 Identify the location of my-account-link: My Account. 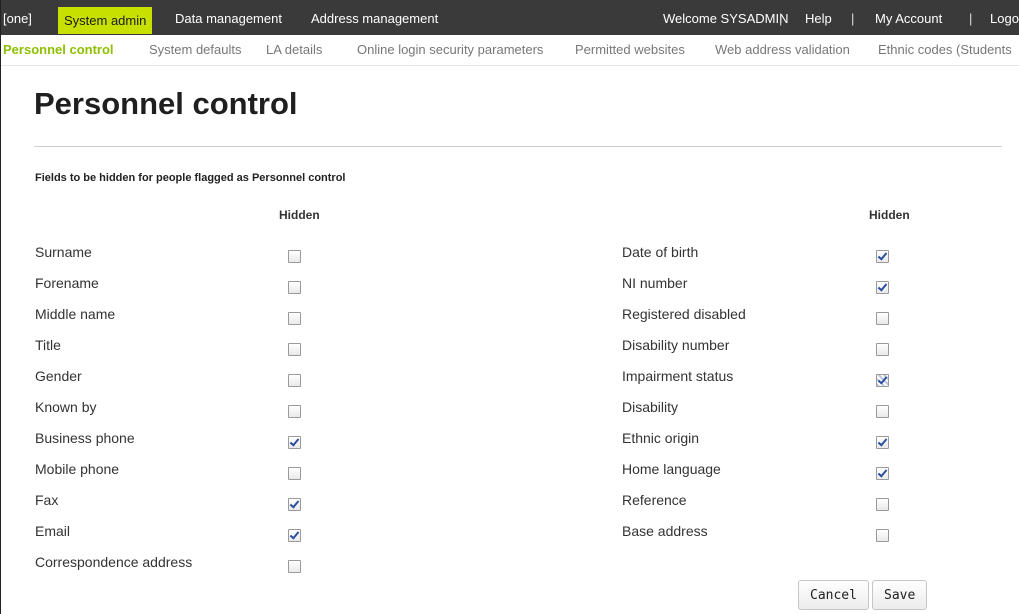
(908, 17).